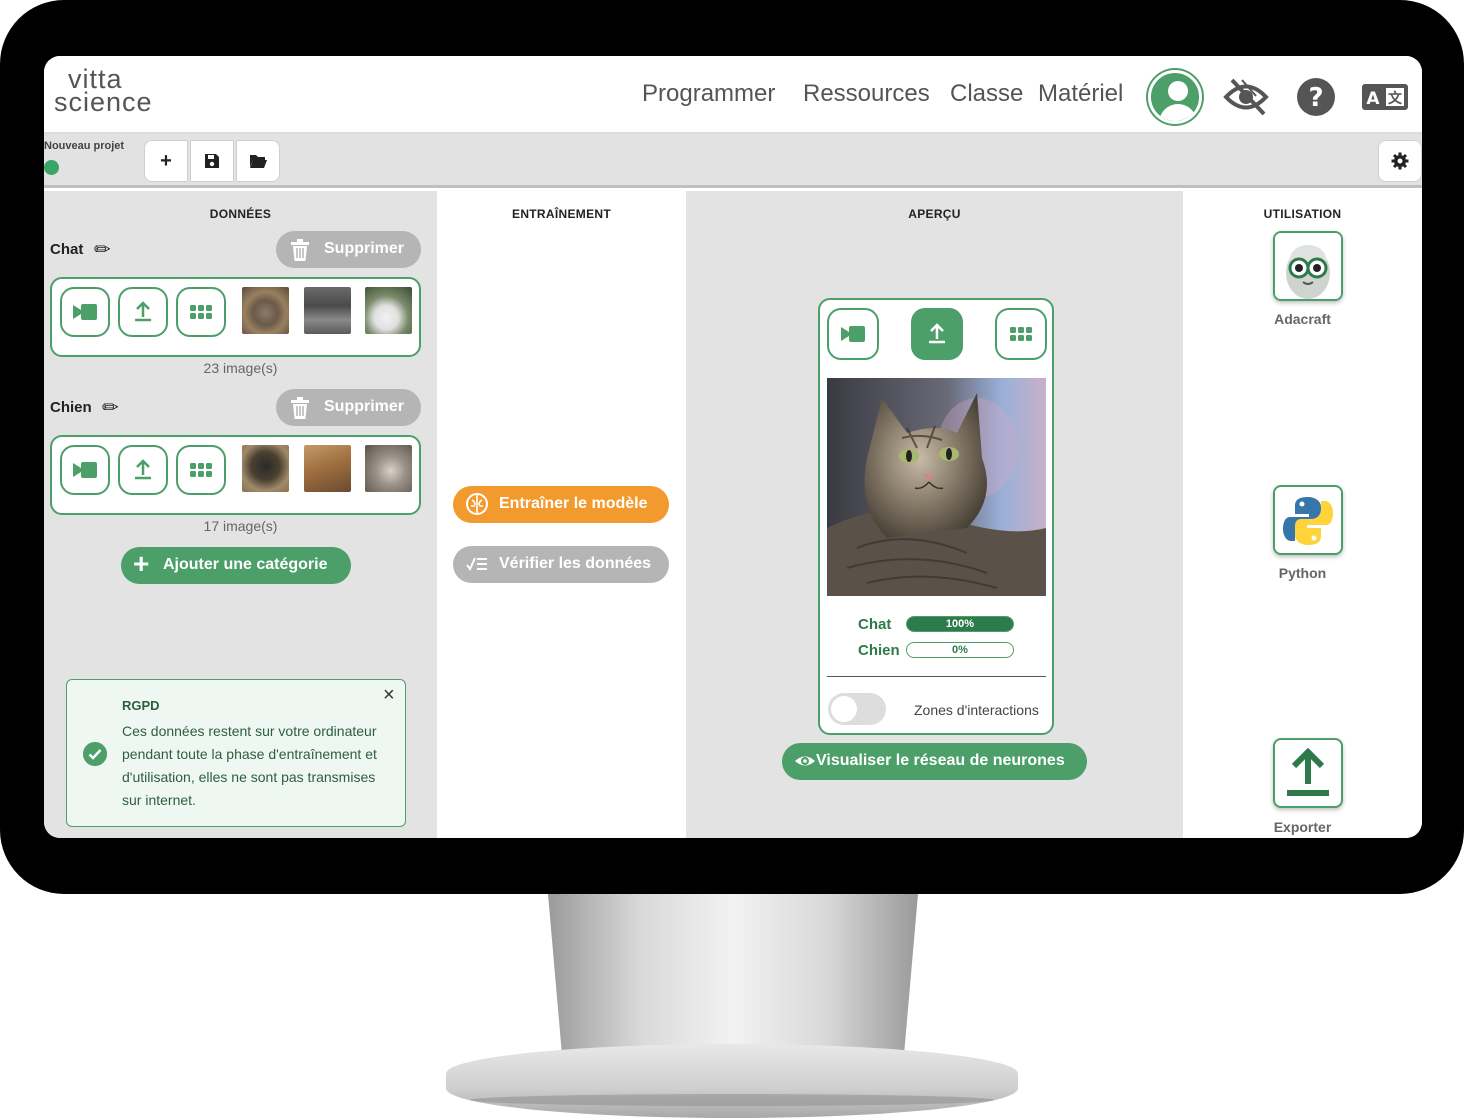 The image size is (1464, 1120). Describe the element at coordinates (1302, 214) in the screenshot. I see `usage-column-title: UTILISATION` at that location.